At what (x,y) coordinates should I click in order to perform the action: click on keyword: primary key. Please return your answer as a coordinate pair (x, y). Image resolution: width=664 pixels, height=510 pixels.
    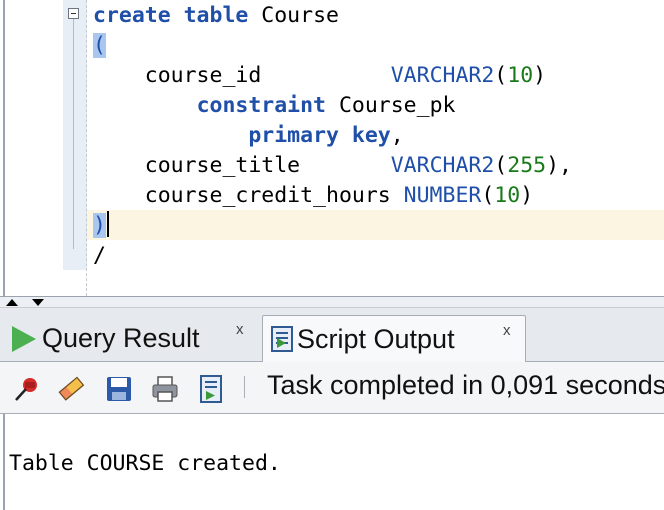
    Looking at the image, I should click on (319, 135).